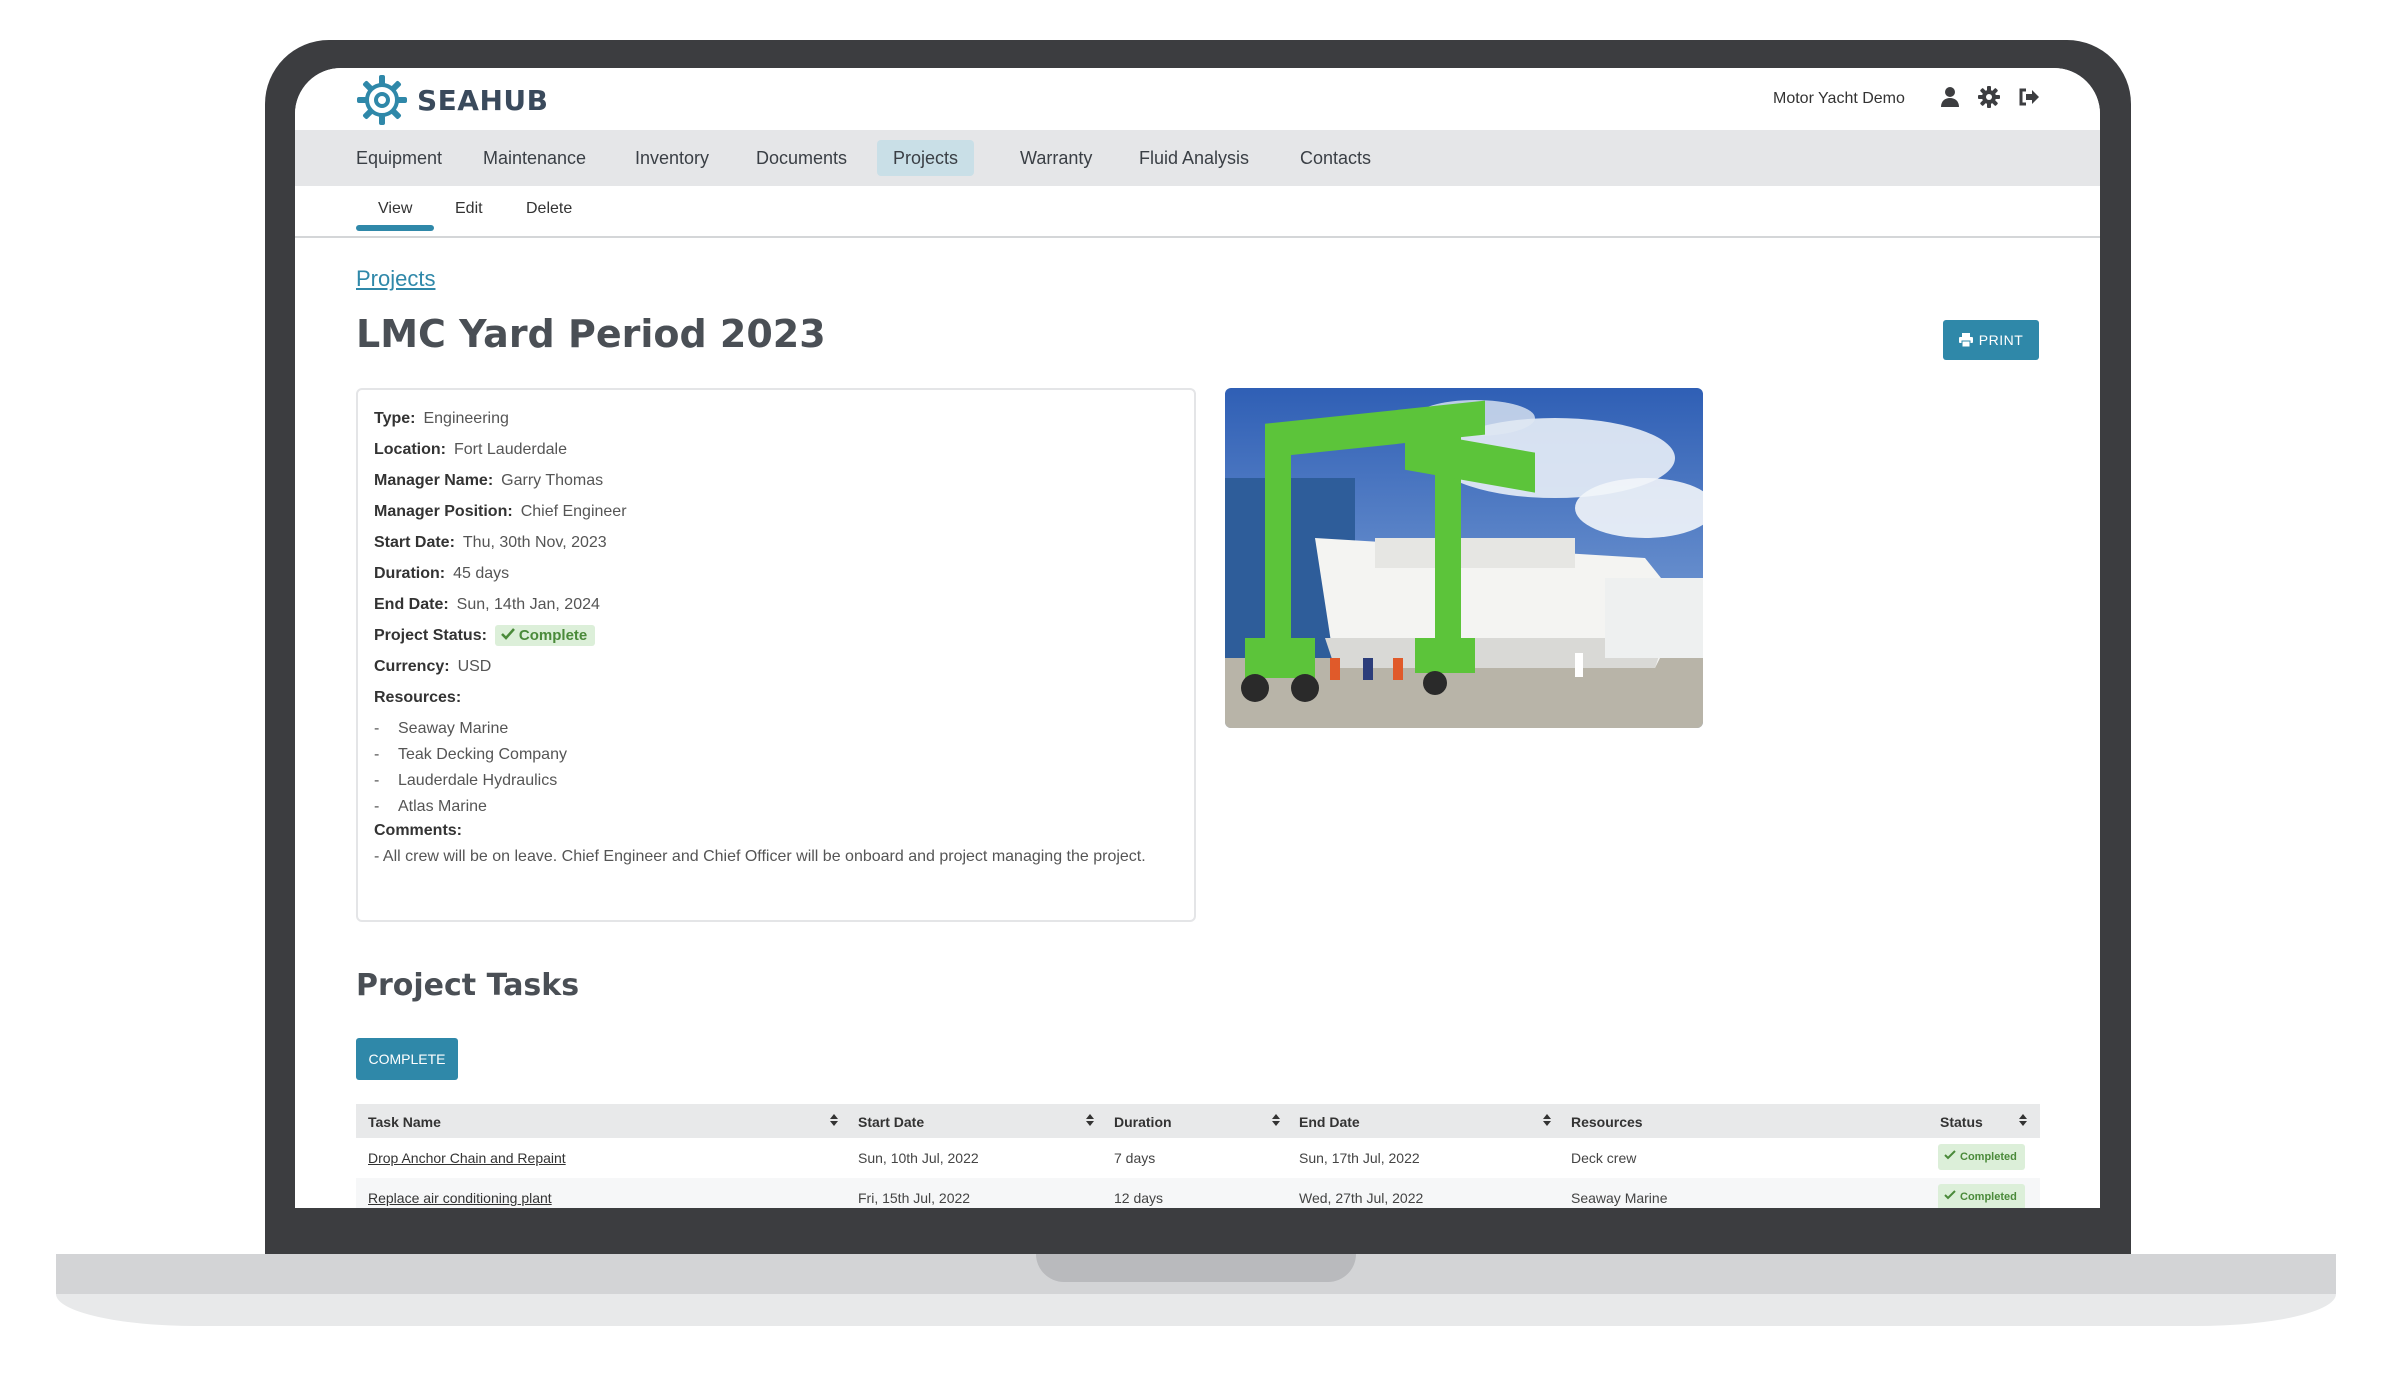 This screenshot has height=1384, width=2390. Describe the element at coordinates (442, 806) in the screenshot. I see `resource-name: Atlas Marine` at that location.